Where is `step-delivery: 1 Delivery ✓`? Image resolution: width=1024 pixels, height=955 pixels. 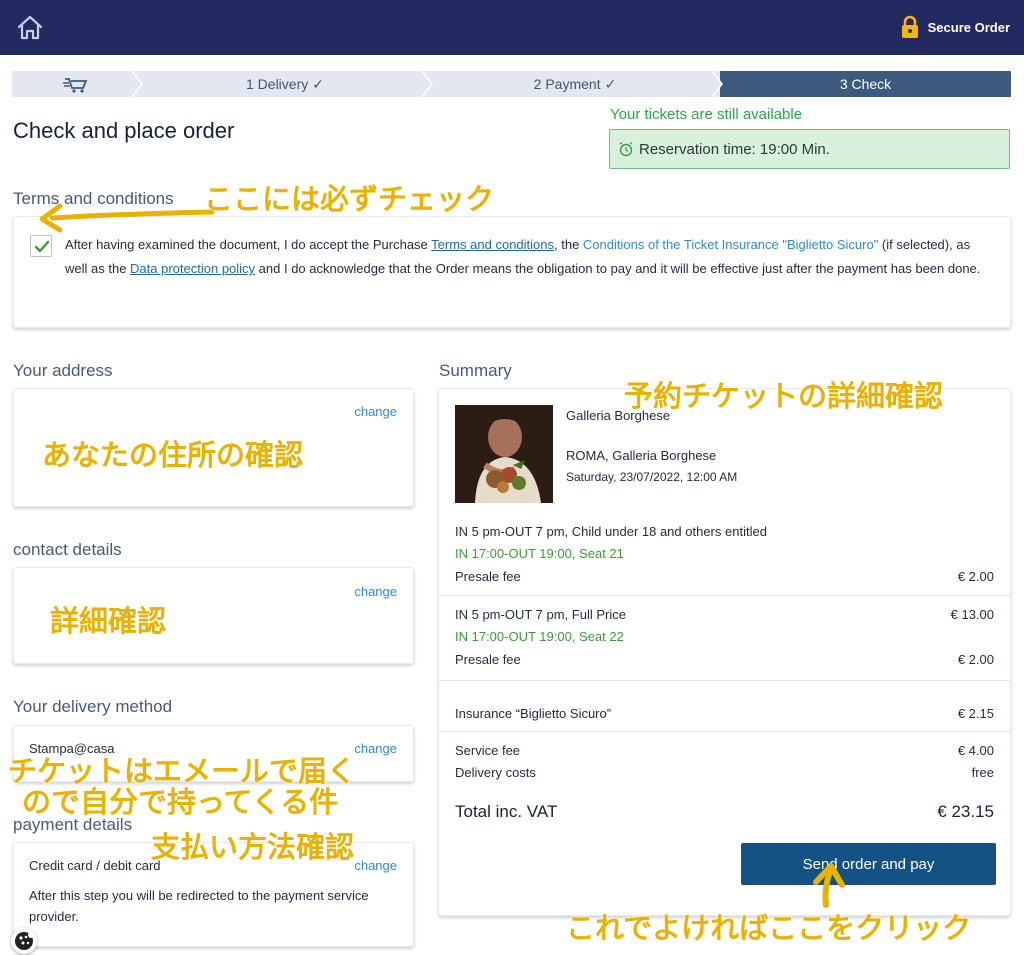
step-delivery: 1 Delivery ✓ is located at coordinates (285, 84).